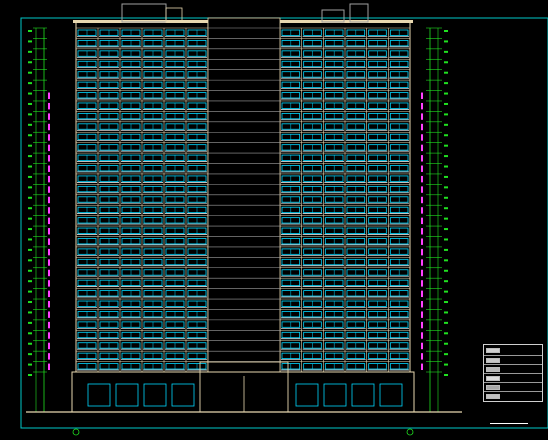  What do you see at coordinates (144, 13) in the screenshot?
I see `left-roof-machine-room` at bounding box center [144, 13].